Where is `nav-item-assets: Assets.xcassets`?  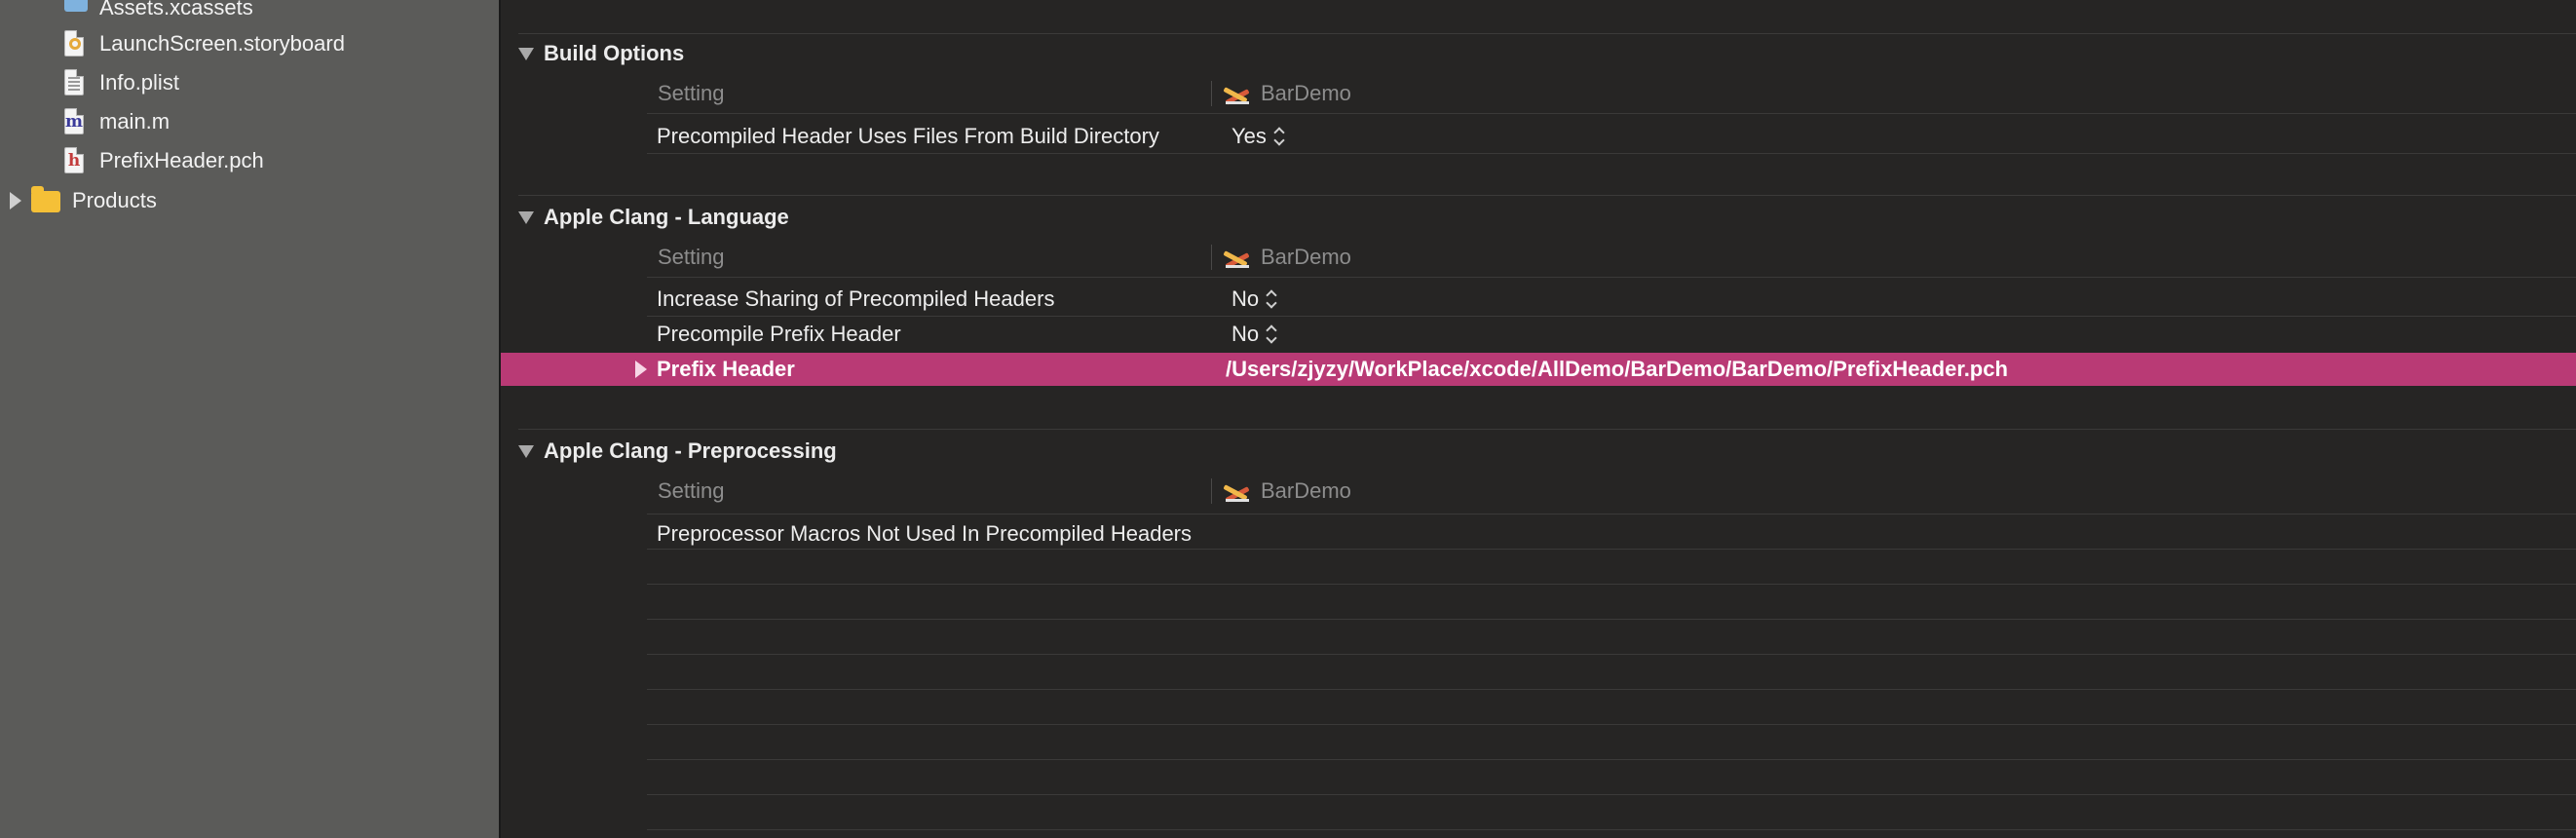 nav-item-assets: Assets.xcassets is located at coordinates (157, 12).